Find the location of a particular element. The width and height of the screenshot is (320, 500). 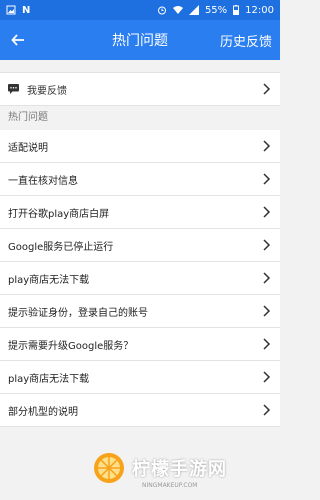

list-item: 适配说明 is located at coordinates (140, 146).